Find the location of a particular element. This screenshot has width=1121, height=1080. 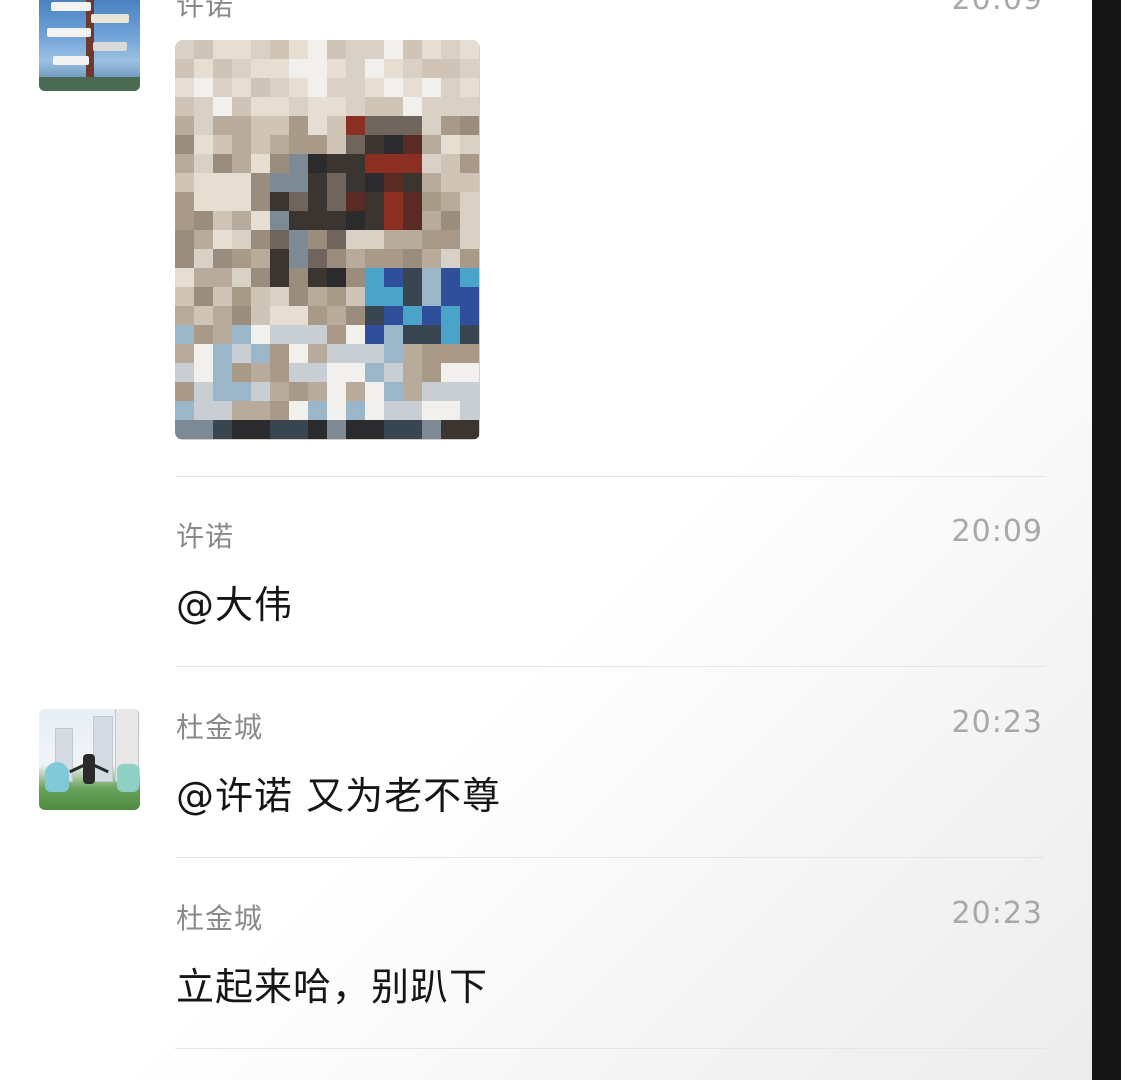

sender-name: 许诺 is located at coordinates (205, 536).